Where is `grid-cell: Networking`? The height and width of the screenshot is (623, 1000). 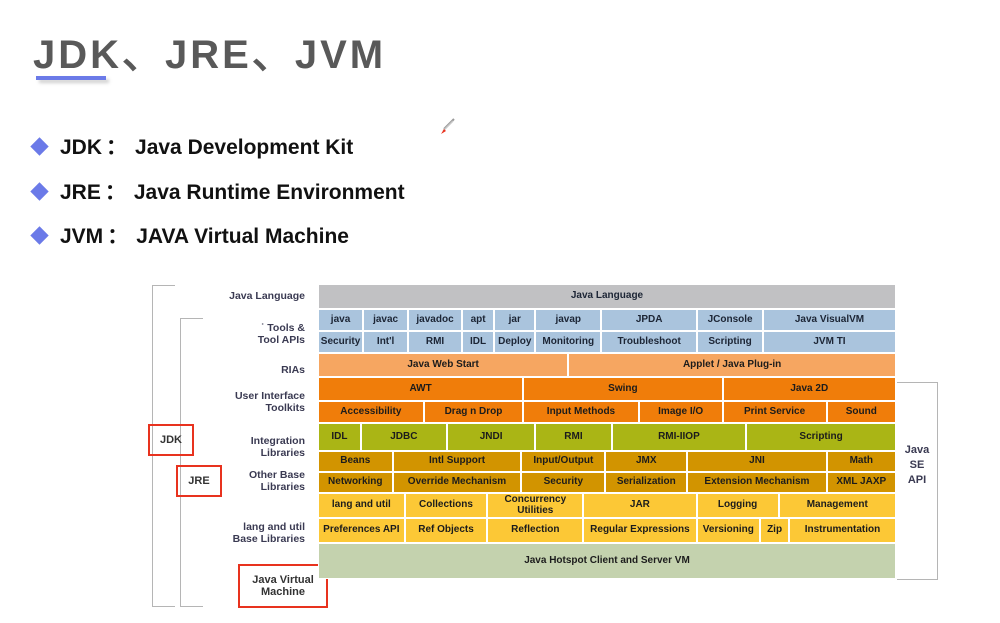
grid-cell: Networking is located at coordinates (355, 482).